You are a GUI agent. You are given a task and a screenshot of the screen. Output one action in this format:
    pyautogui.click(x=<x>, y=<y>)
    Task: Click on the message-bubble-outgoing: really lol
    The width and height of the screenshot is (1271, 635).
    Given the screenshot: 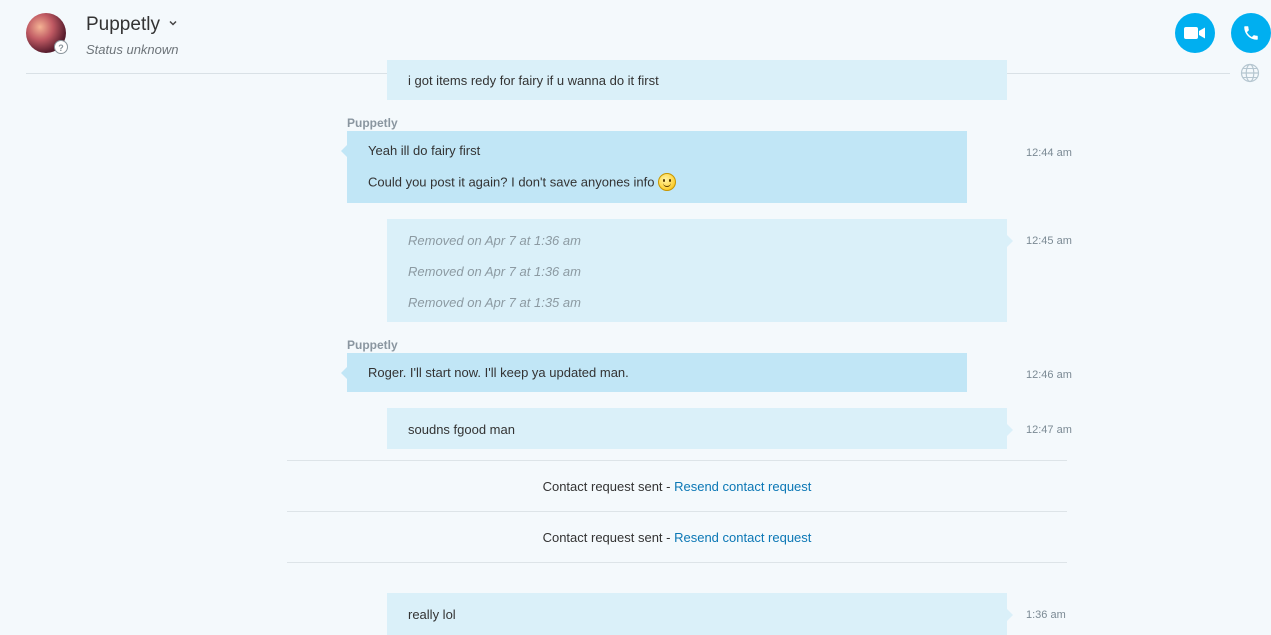 What is the action you would take?
    pyautogui.click(x=700, y=614)
    